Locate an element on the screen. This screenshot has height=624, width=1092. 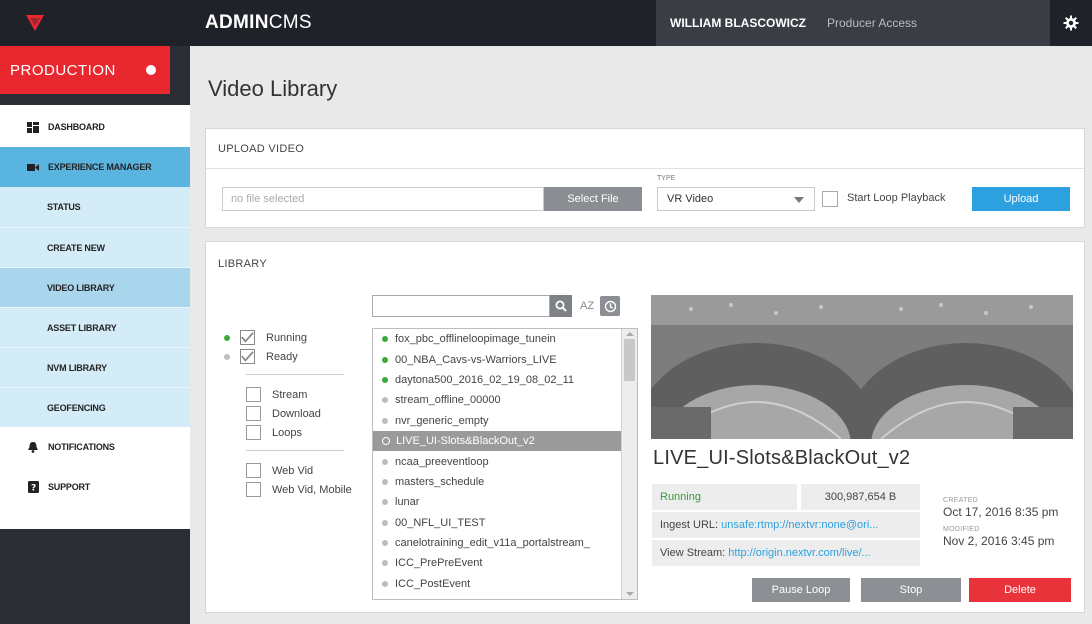
video-name: stream_offline_00000 is located at coordinates (448, 400).